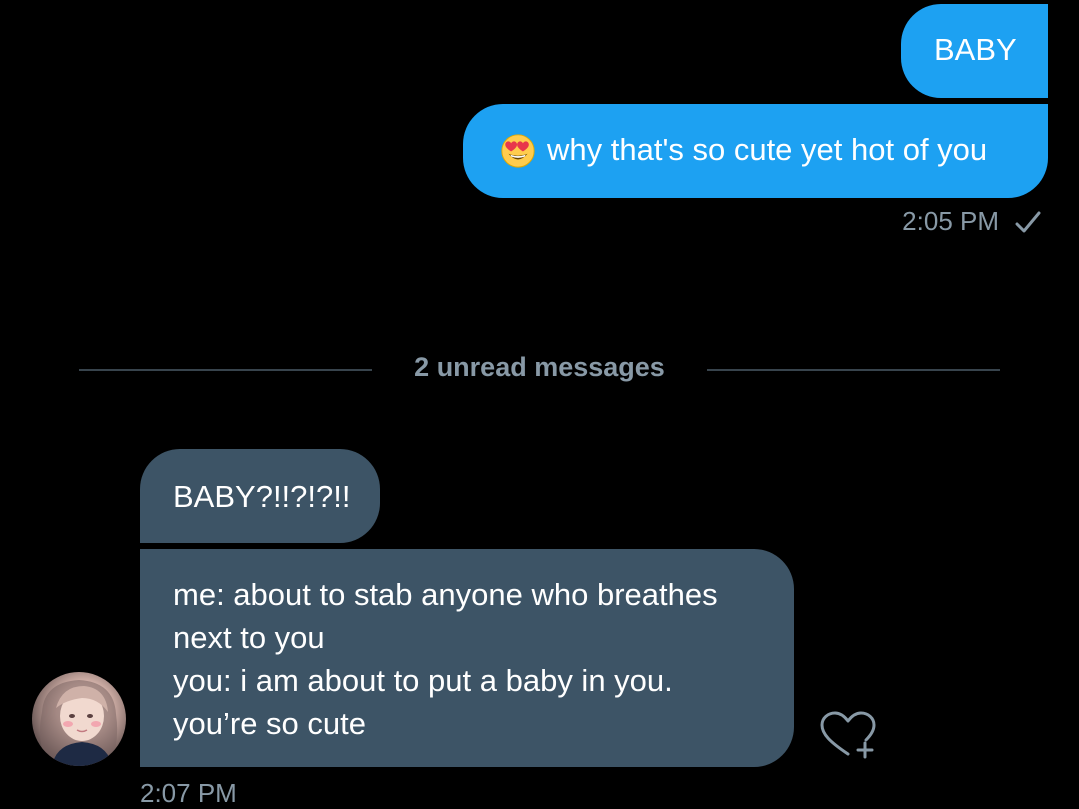  I want to click on message-line: me: about to stab anyone who breathes, so click(445, 594).